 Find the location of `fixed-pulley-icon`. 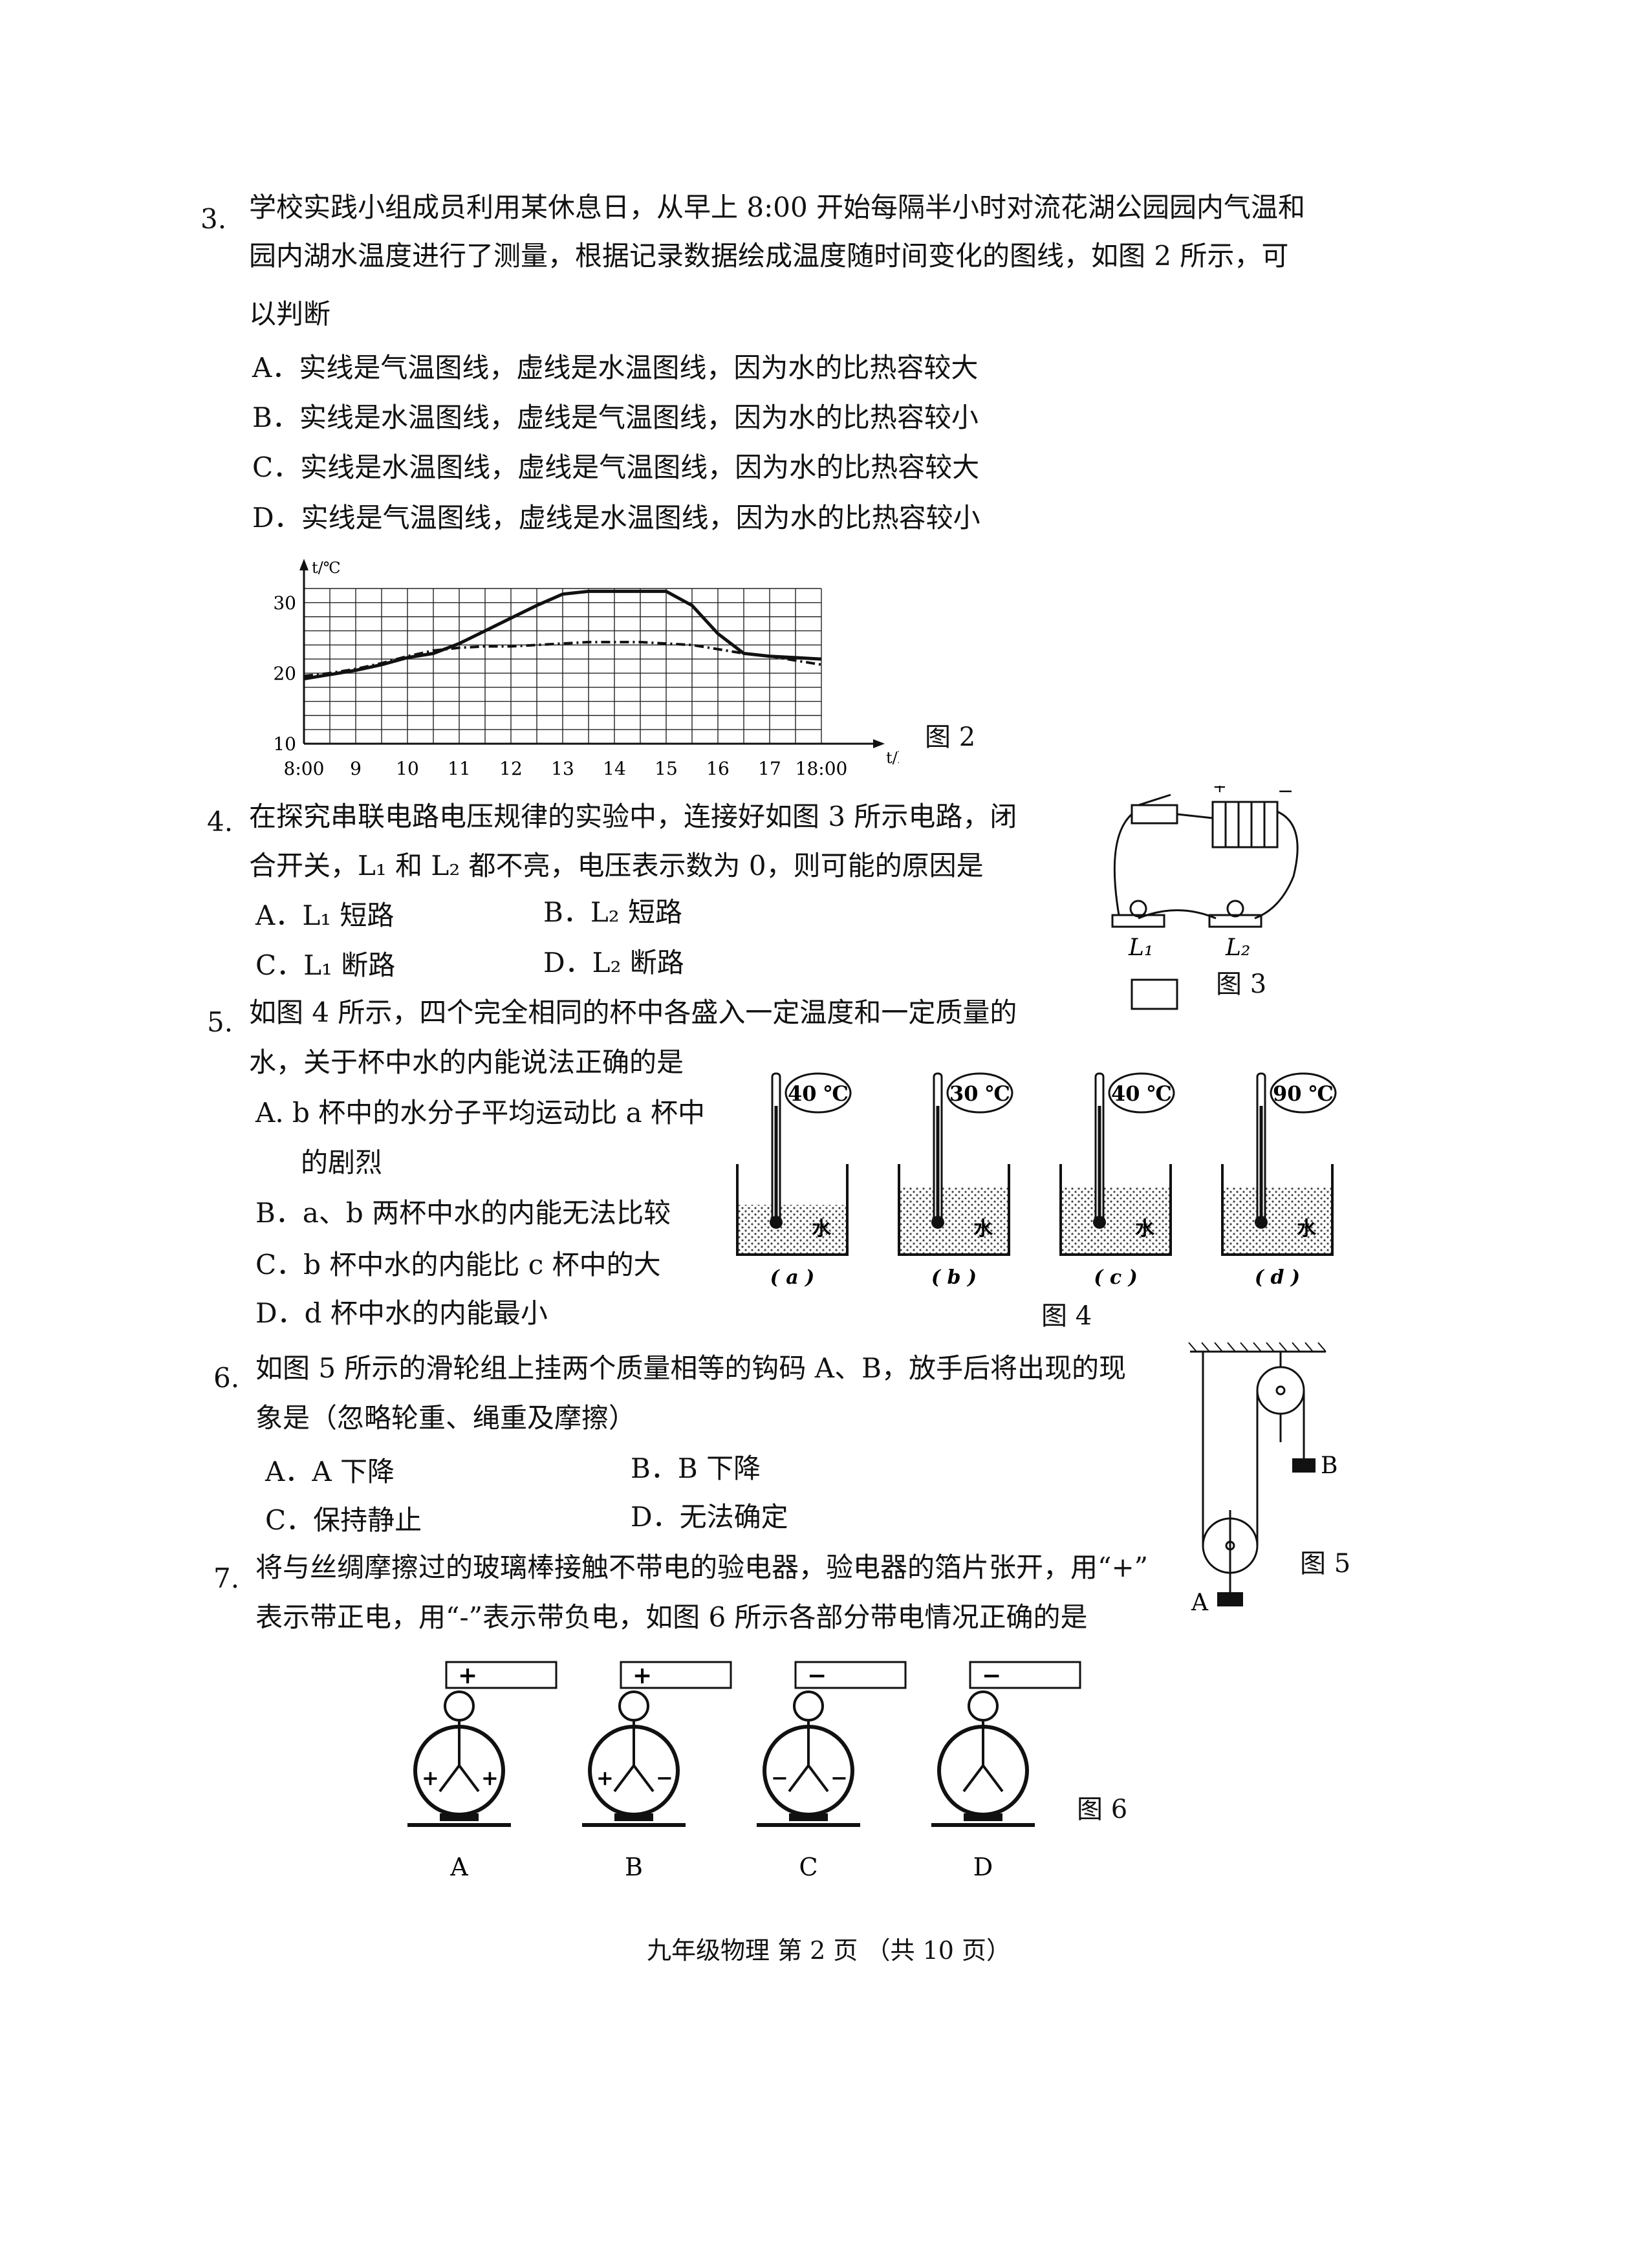

fixed-pulley-icon is located at coordinates (1280, 1390).